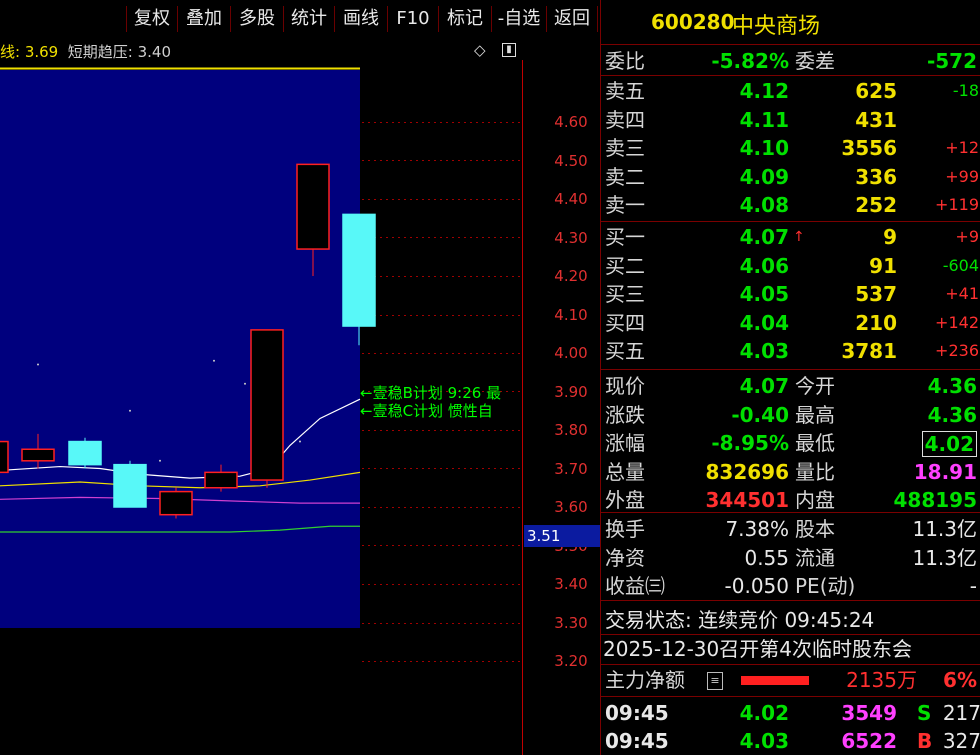 The width and height of the screenshot is (980, 755). I want to click on waipan-label: 外盘, so click(625, 500).